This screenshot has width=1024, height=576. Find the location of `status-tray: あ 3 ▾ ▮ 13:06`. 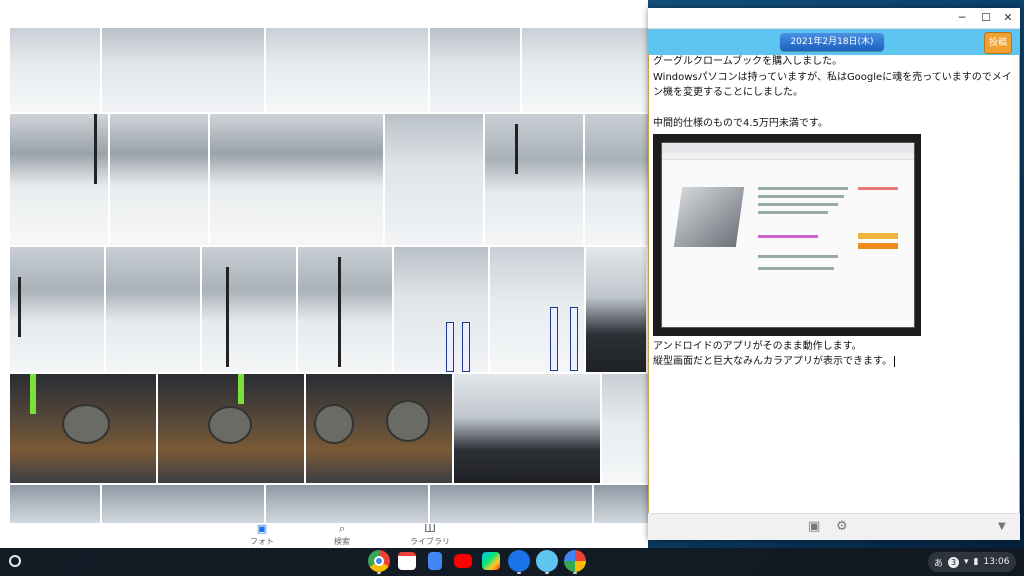

status-tray: あ 3 ▾ ▮ 13:06 is located at coordinates (972, 562).